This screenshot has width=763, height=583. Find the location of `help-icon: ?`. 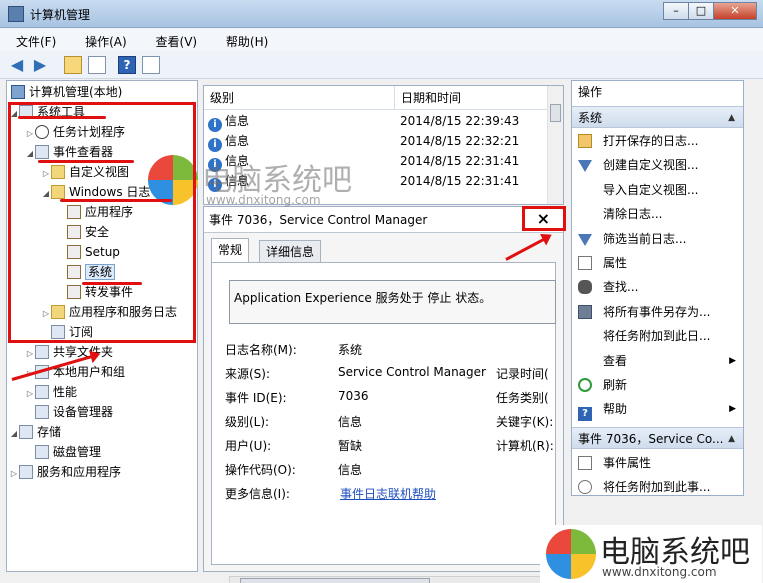

help-icon: ? is located at coordinates (127, 65).